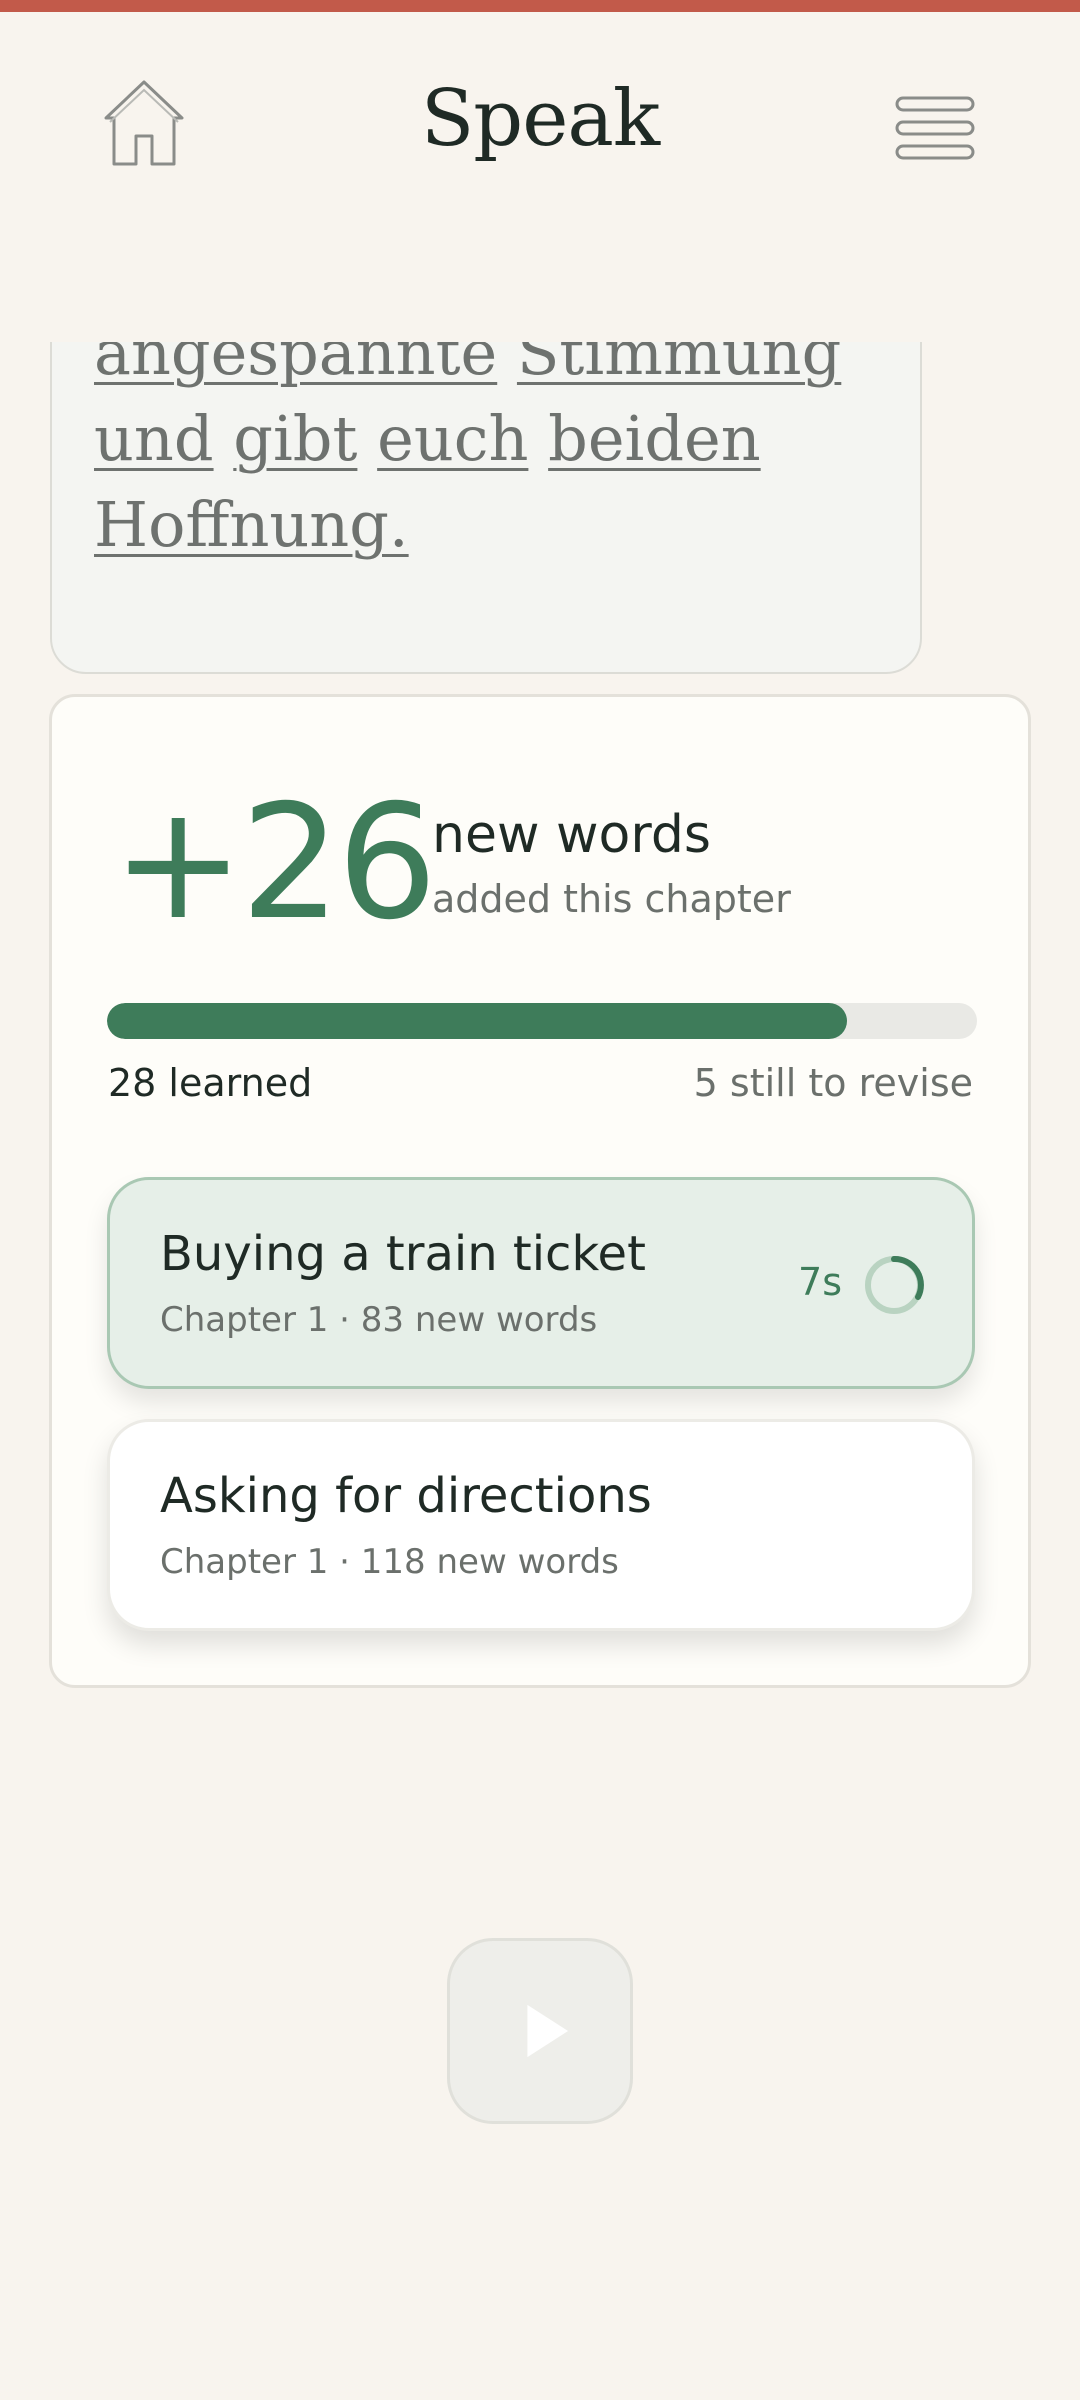 This screenshot has width=1080, height=2400. I want to click on spinner-icon, so click(894, 1284).